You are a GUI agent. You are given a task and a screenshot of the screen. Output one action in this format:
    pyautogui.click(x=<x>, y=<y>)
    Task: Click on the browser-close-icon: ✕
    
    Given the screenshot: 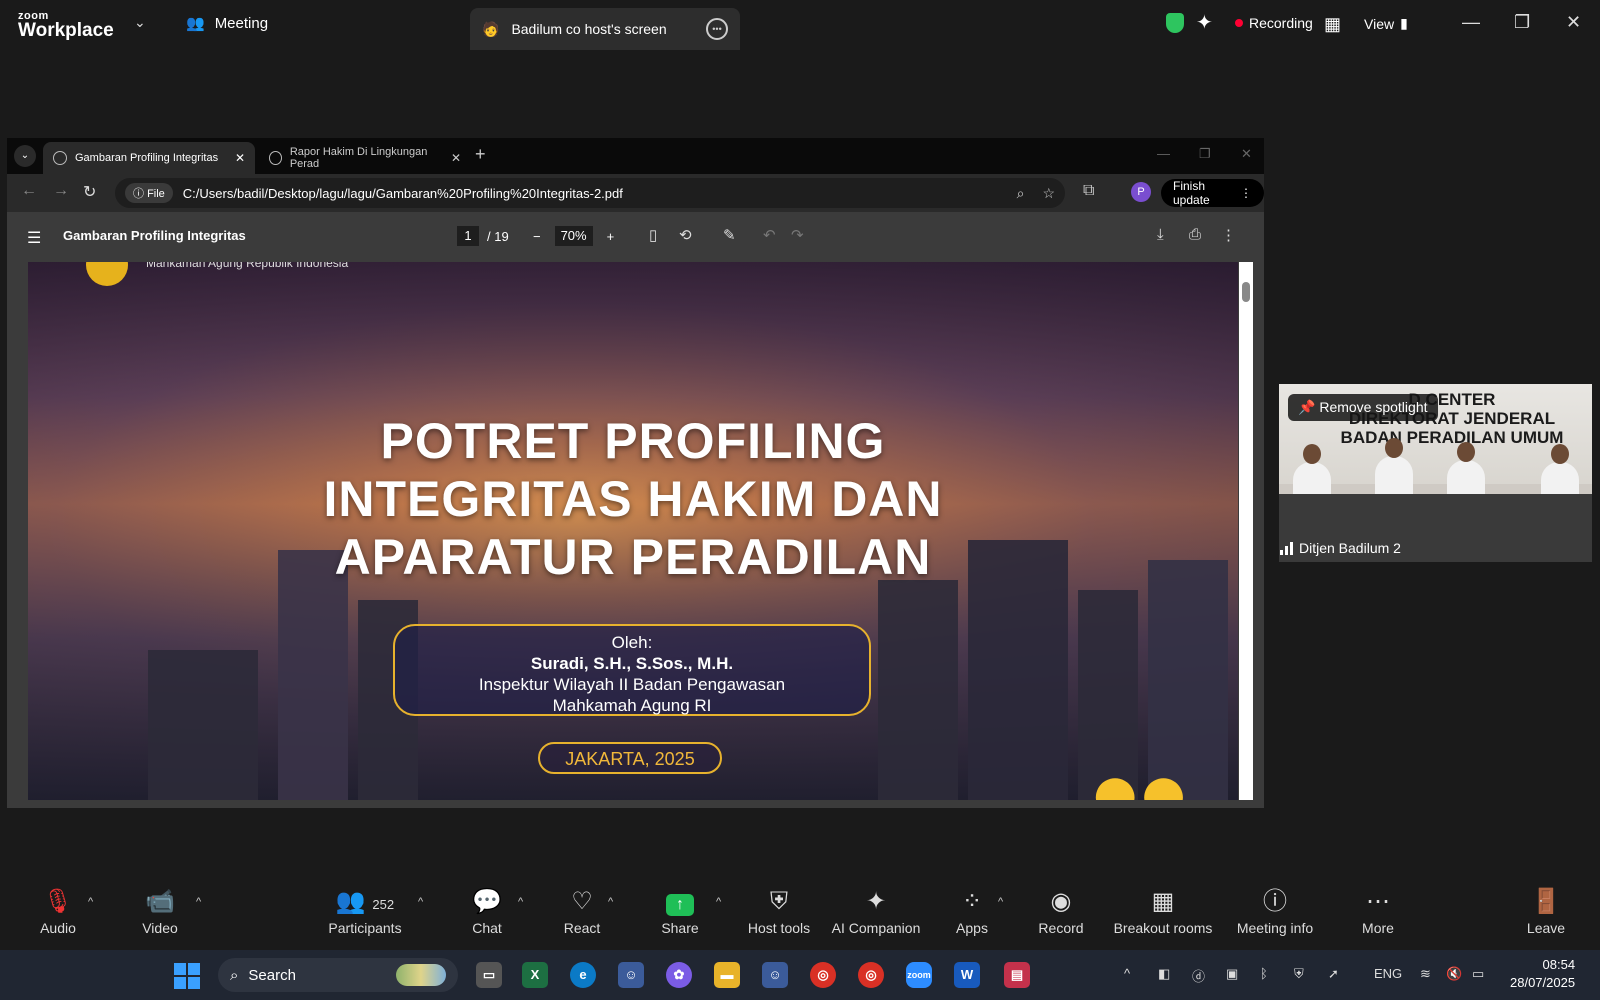 What is the action you would take?
    pyautogui.click(x=1246, y=154)
    